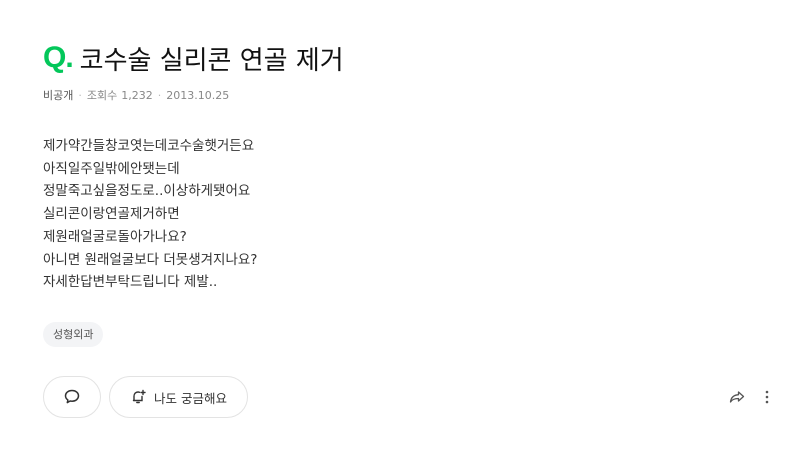 The width and height of the screenshot is (800, 454). Describe the element at coordinates (111, 168) in the screenshot. I see `body-line: 아직일주일밖에안됏는데` at that location.